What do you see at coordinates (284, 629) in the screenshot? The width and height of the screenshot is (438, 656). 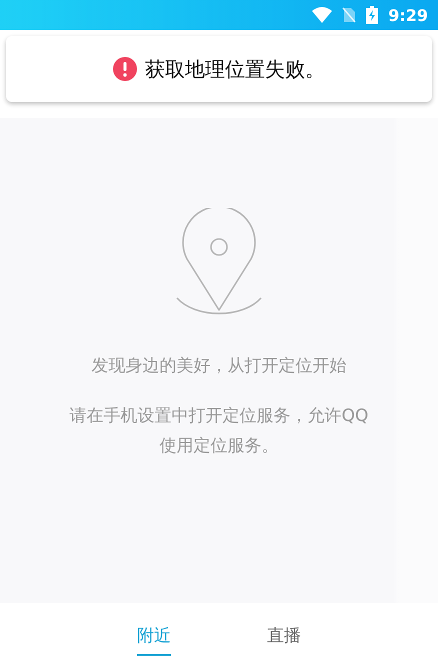 I see `tab: 直播` at bounding box center [284, 629].